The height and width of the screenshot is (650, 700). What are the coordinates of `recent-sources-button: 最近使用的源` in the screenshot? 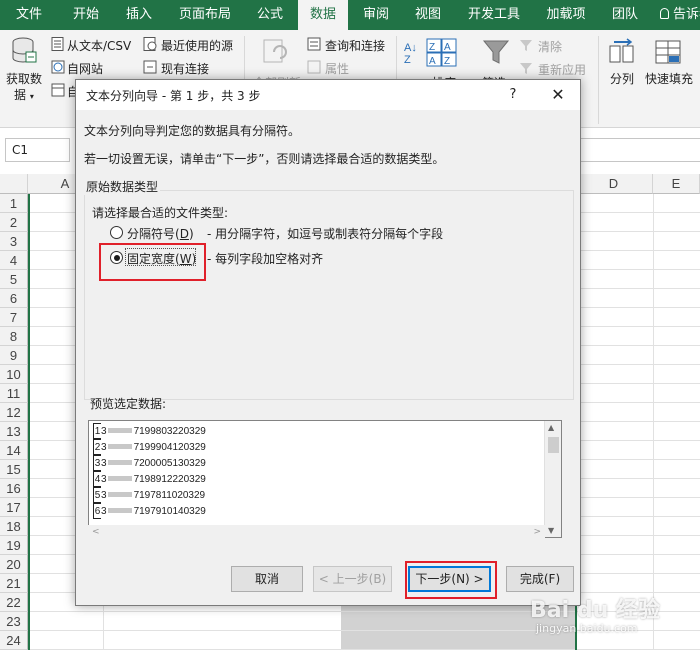 It's located at (197, 45).